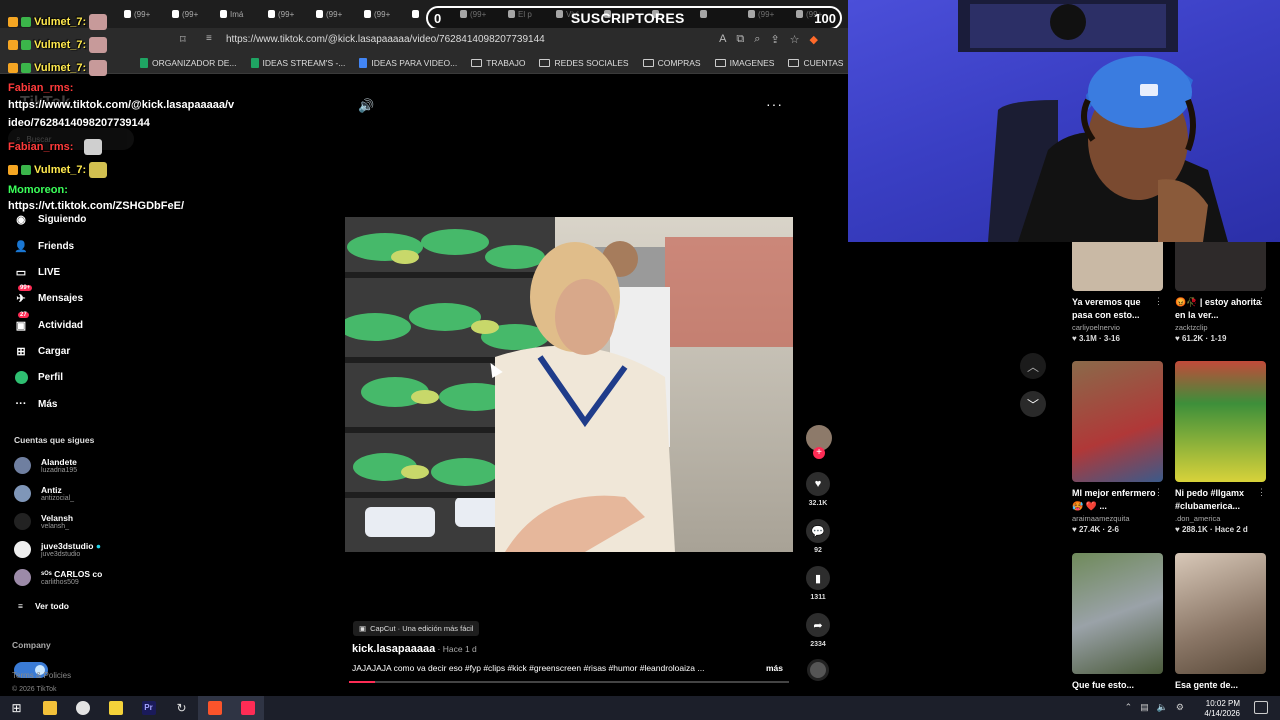 Image resolution: width=1280 pixels, height=720 pixels. What do you see at coordinates (34, 689) in the screenshot?
I see `copyright: © 2026 TikTok` at bounding box center [34, 689].